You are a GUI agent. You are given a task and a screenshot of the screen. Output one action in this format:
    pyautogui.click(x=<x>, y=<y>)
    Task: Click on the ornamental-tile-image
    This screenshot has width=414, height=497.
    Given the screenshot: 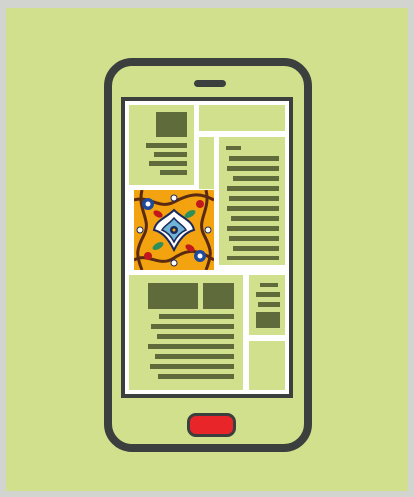 What is the action you would take?
    pyautogui.click(x=174, y=230)
    